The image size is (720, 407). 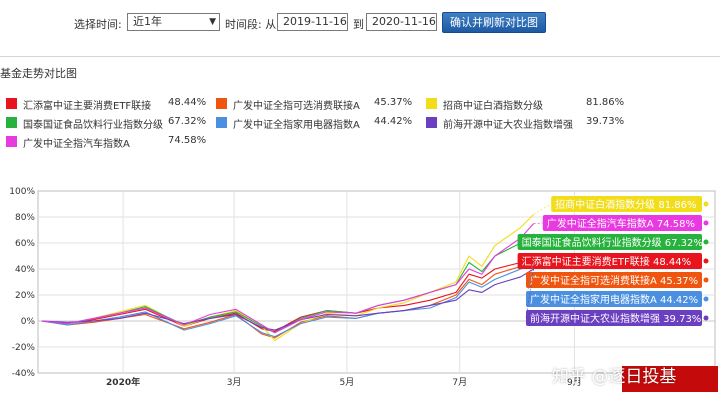 What do you see at coordinates (98, 24) in the screenshot?
I see `time-label: 选择时间:` at bounding box center [98, 24].